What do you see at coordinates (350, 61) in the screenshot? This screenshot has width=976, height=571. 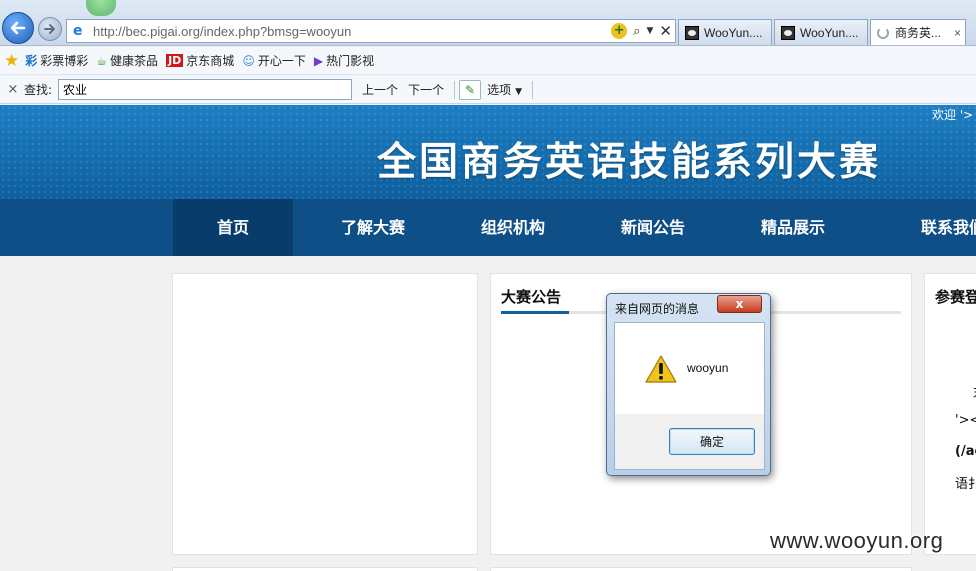 I see `favorite-label: 热门影视` at bounding box center [350, 61].